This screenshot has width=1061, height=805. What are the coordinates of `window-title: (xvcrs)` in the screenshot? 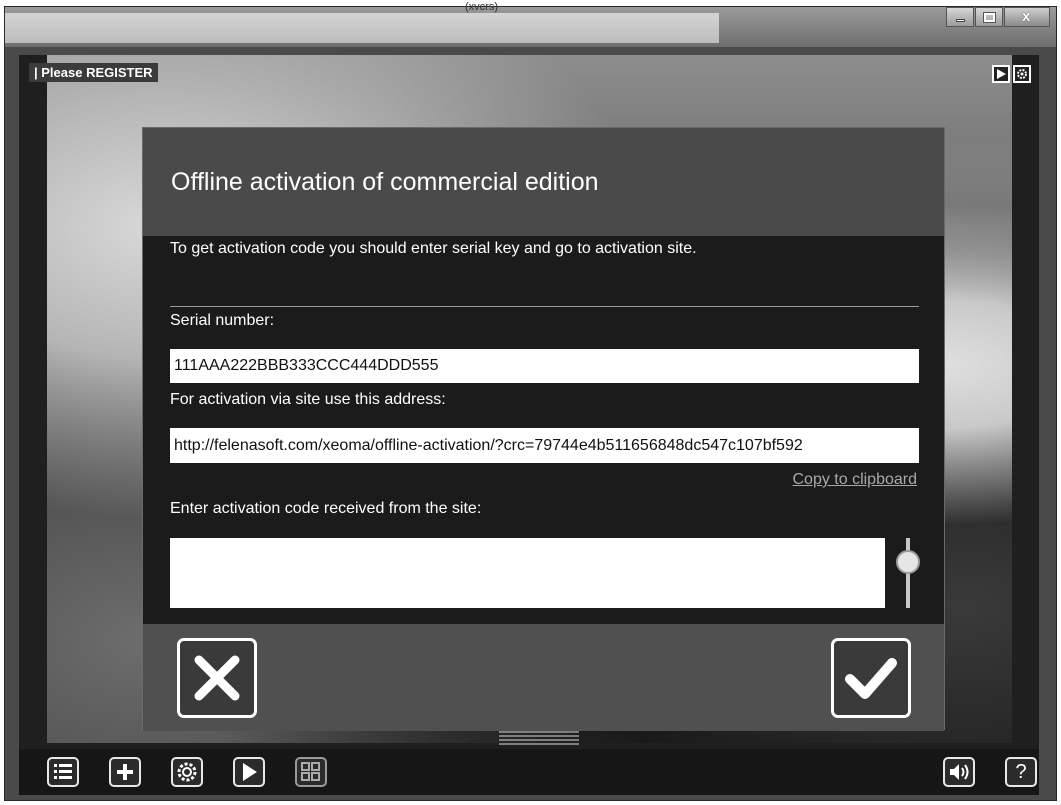 It's located at (481, 7).